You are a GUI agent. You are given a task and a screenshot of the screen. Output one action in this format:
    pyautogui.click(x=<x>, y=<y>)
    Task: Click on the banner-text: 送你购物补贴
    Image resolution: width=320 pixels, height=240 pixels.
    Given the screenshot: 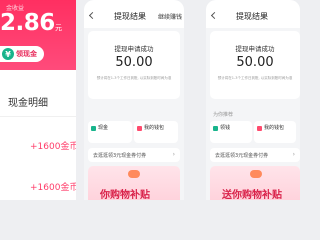 What is the action you would take?
    pyautogui.click(x=252, y=195)
    